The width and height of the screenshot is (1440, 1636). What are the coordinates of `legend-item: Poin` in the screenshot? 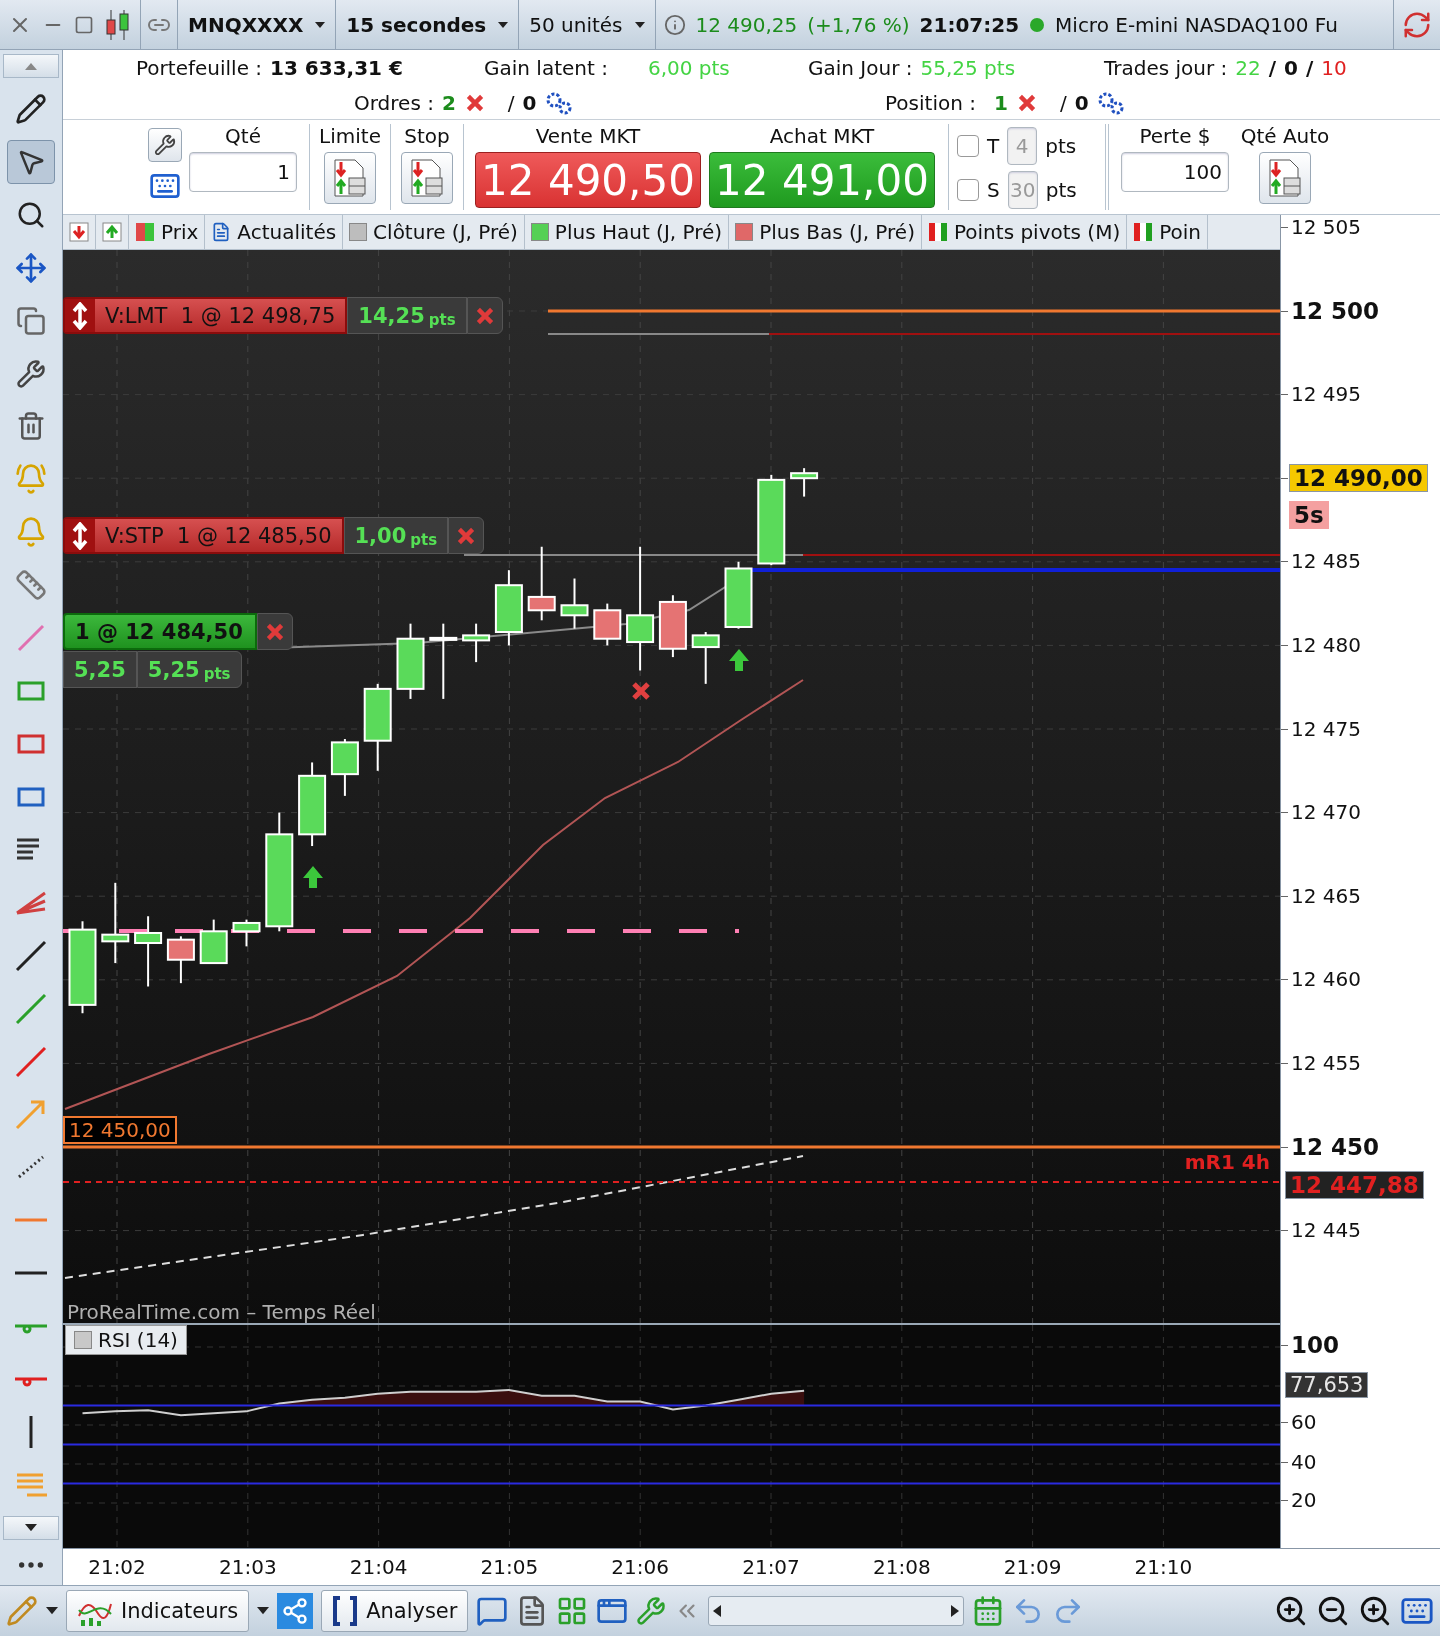 It's located at (1168, 232).